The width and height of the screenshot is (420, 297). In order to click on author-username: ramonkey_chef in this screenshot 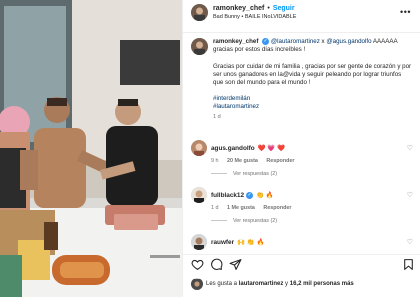, I will do `click(238, 8)`.